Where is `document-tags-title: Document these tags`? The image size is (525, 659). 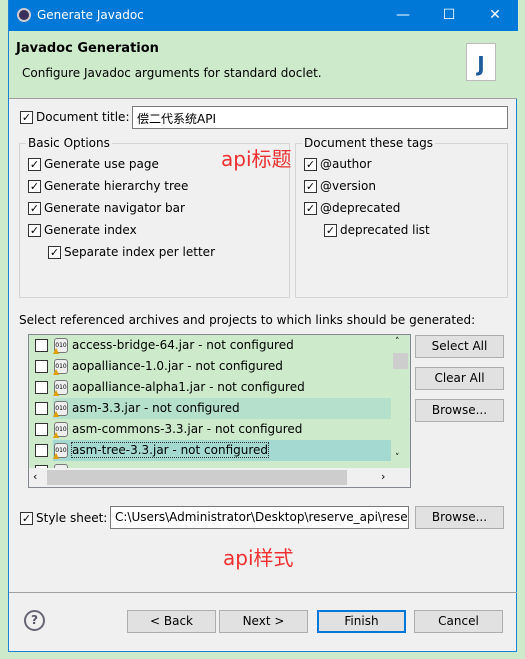
document-tags-title: Document these tags is located at coordinates (369, 143).